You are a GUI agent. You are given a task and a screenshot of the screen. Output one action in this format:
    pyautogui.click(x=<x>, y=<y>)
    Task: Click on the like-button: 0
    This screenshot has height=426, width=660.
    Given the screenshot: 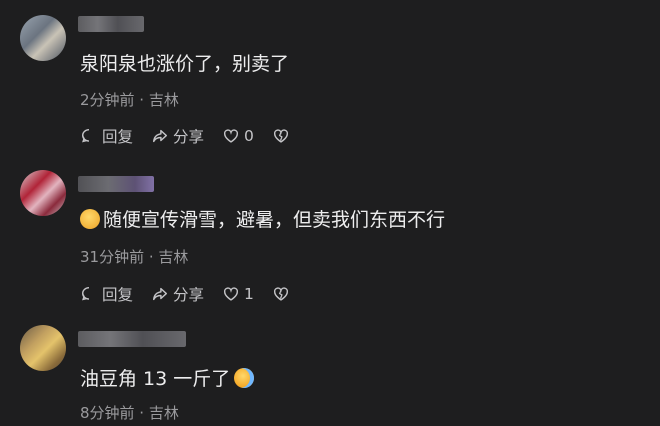 What is the action you would take?
    pyautogui.click(x=238, y=136)
    